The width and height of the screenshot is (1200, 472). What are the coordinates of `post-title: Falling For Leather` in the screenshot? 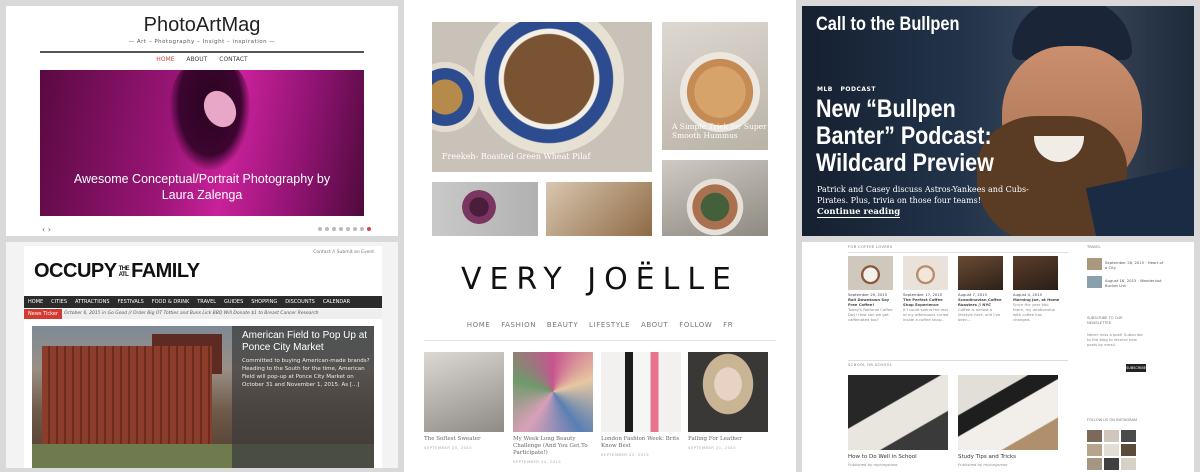 It's located at (728, 439).